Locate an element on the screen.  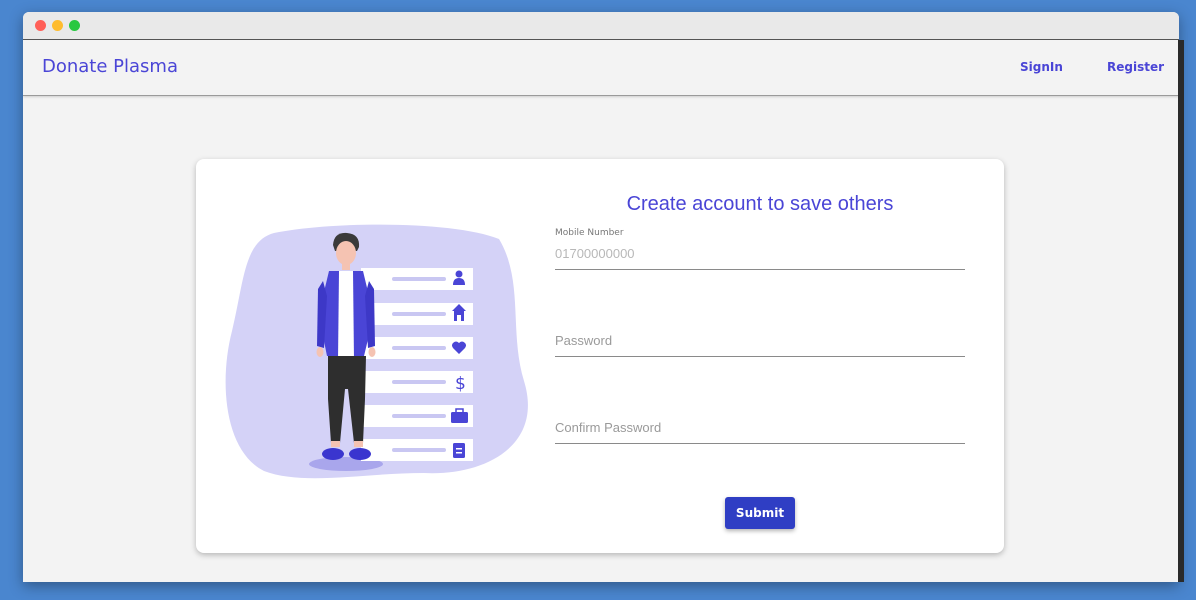
dollar-icon: $ is located at coordinates (460, 384).